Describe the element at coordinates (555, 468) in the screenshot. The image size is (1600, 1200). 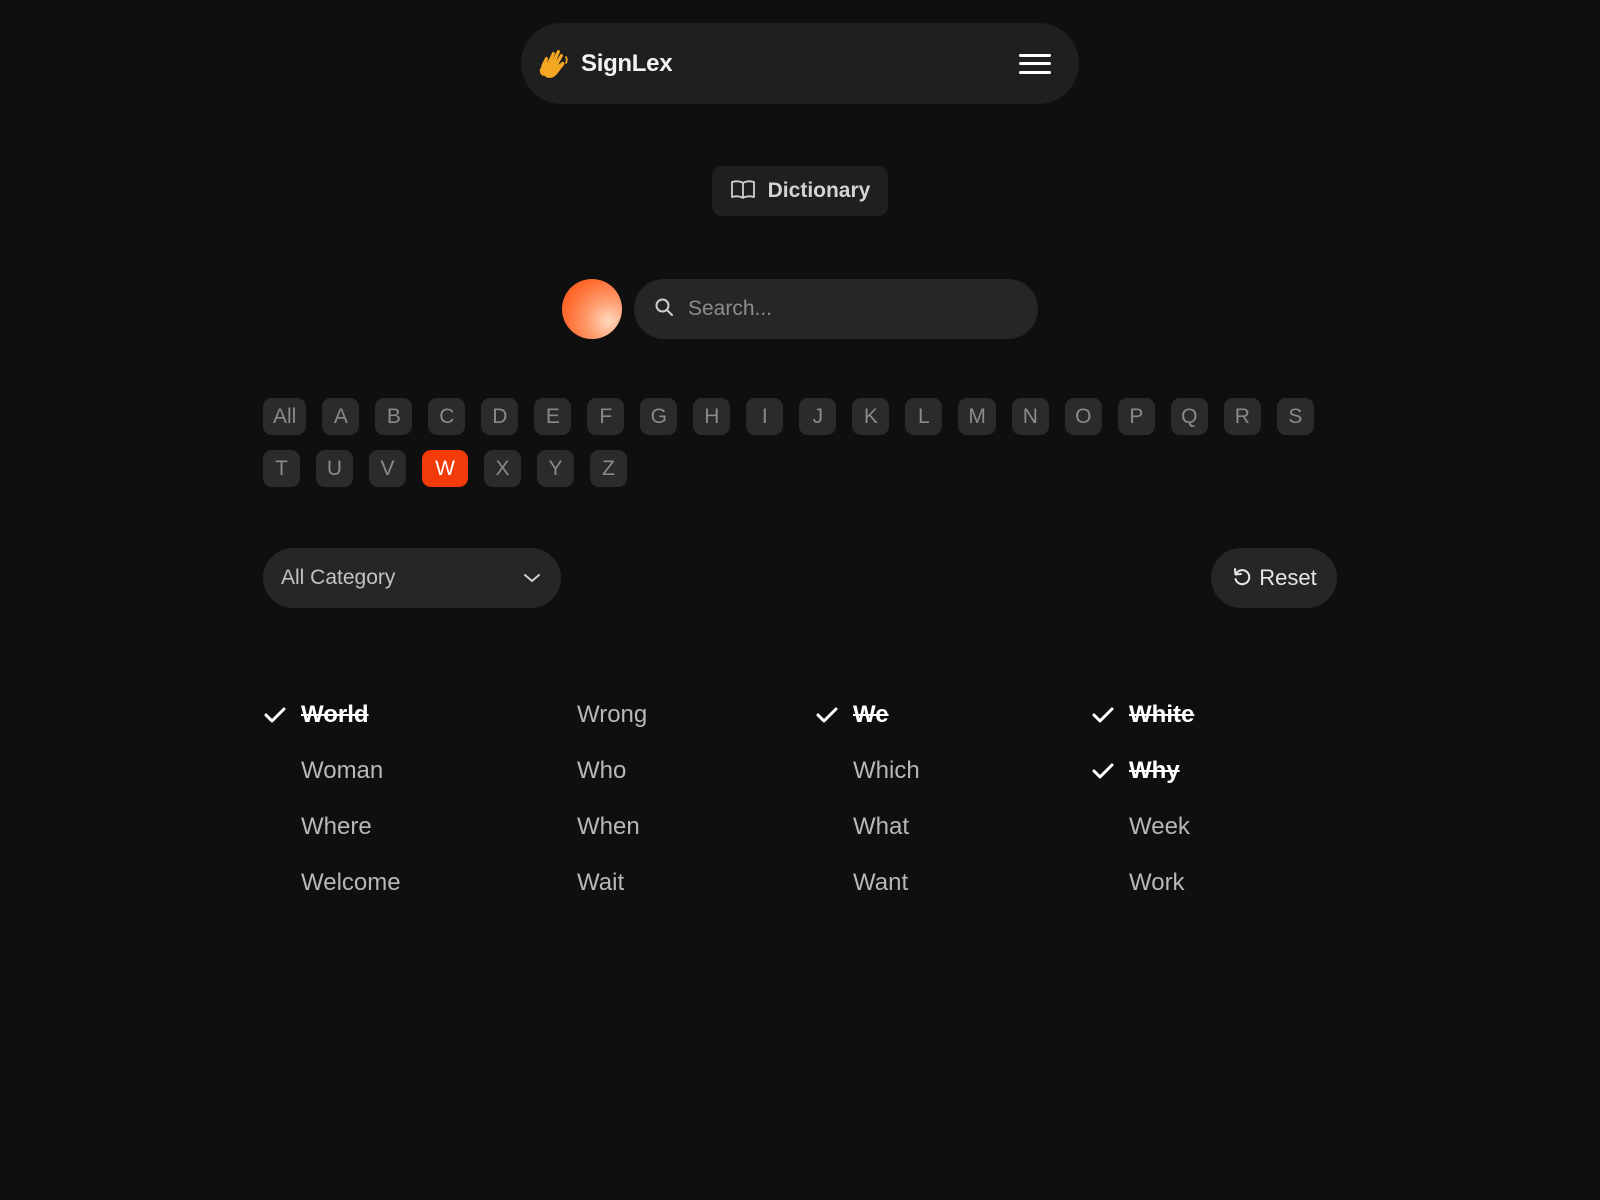
I see `letter-filter-y: Y` at that location.